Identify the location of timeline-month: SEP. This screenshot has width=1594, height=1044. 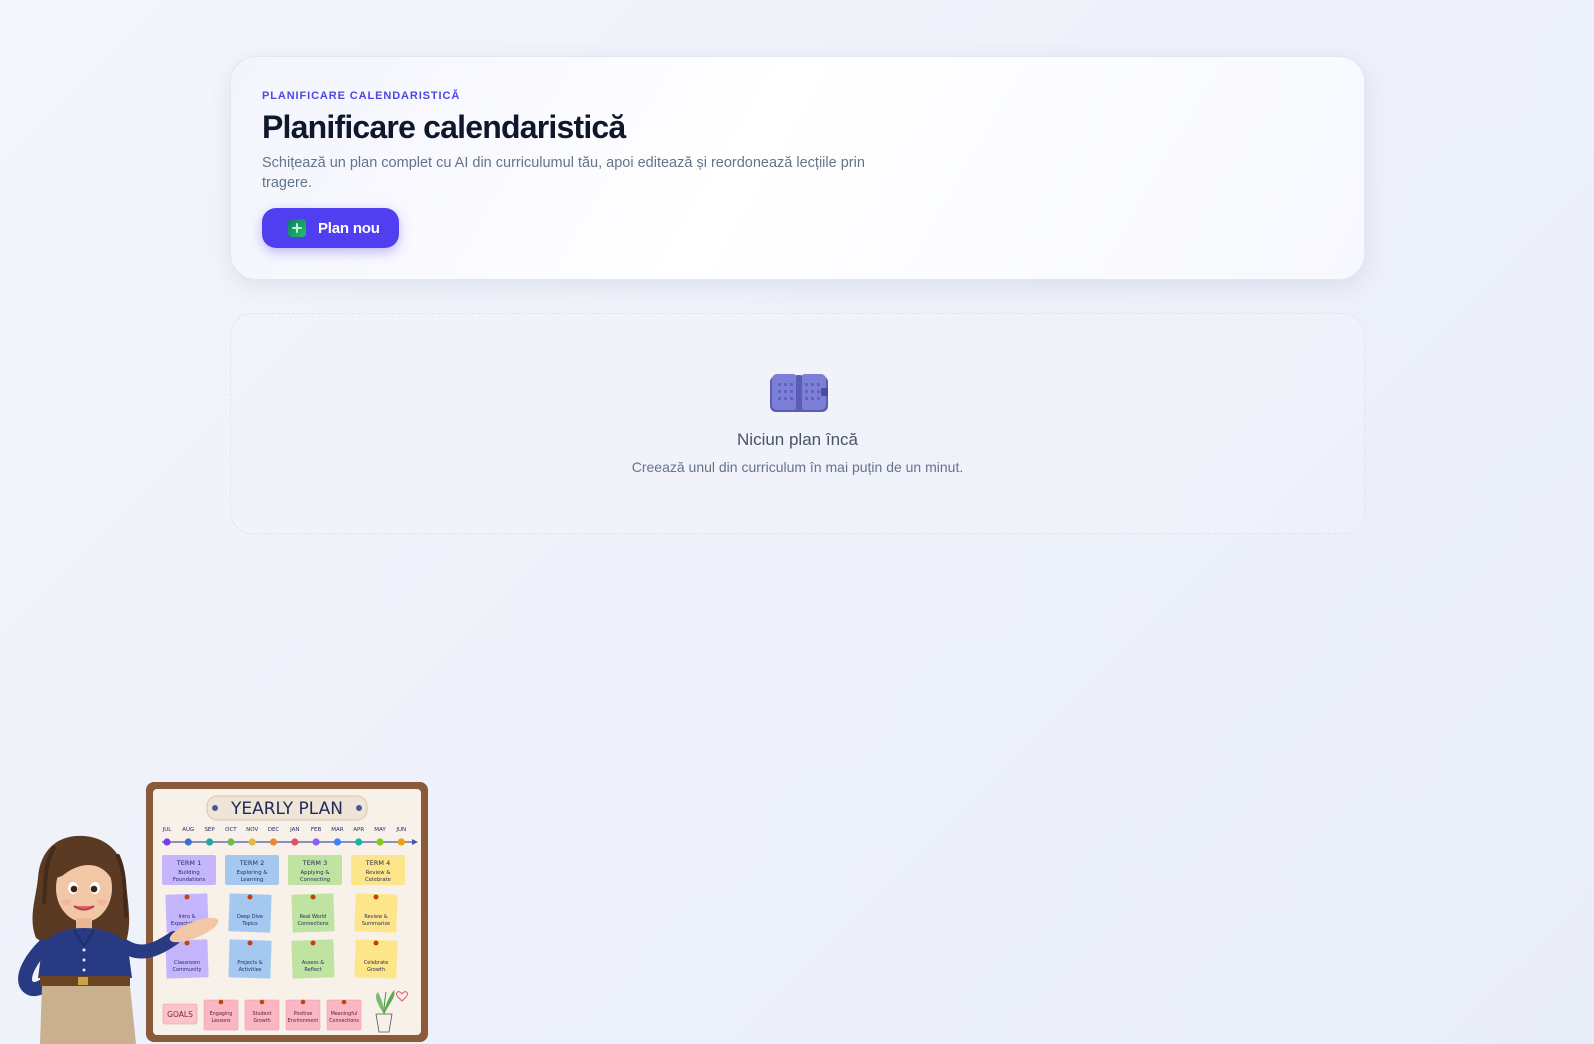
(209, 830).